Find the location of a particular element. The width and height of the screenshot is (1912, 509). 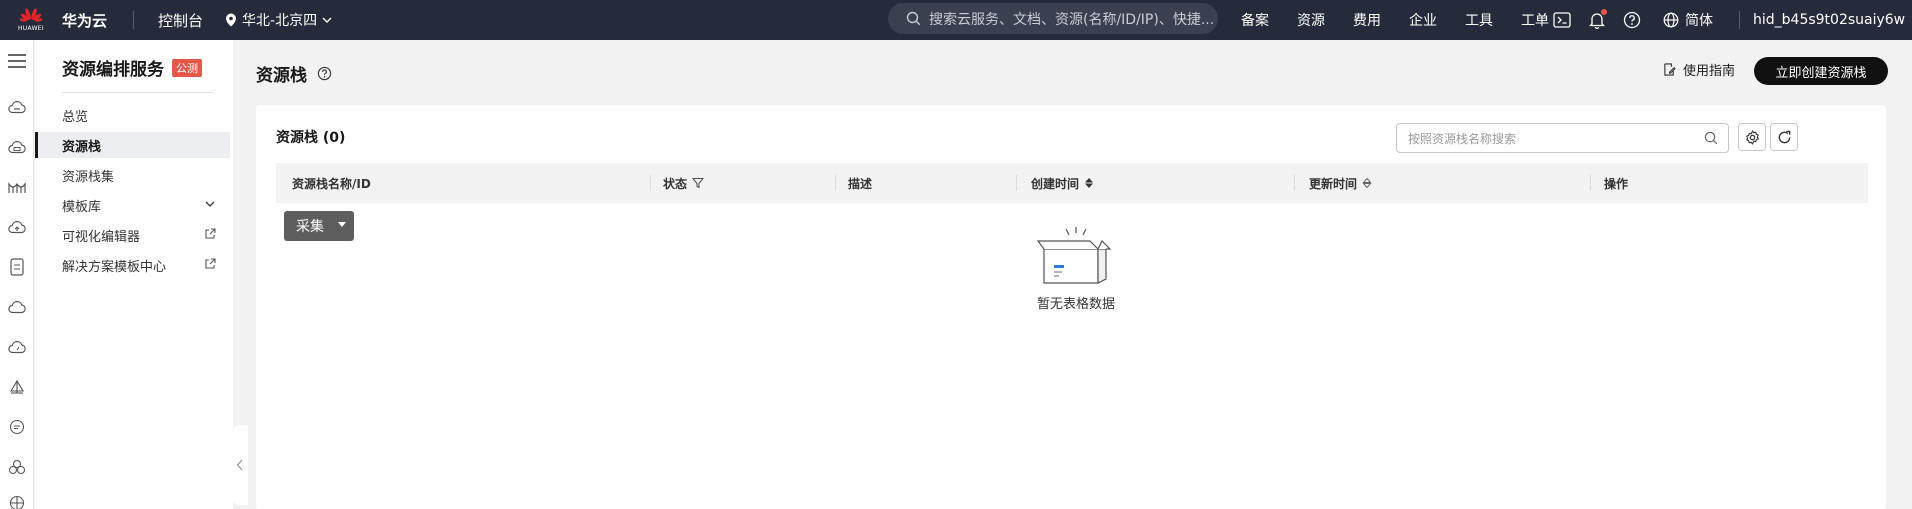

column-header-label: 更新时间 is located at coordinates (1333, 183).